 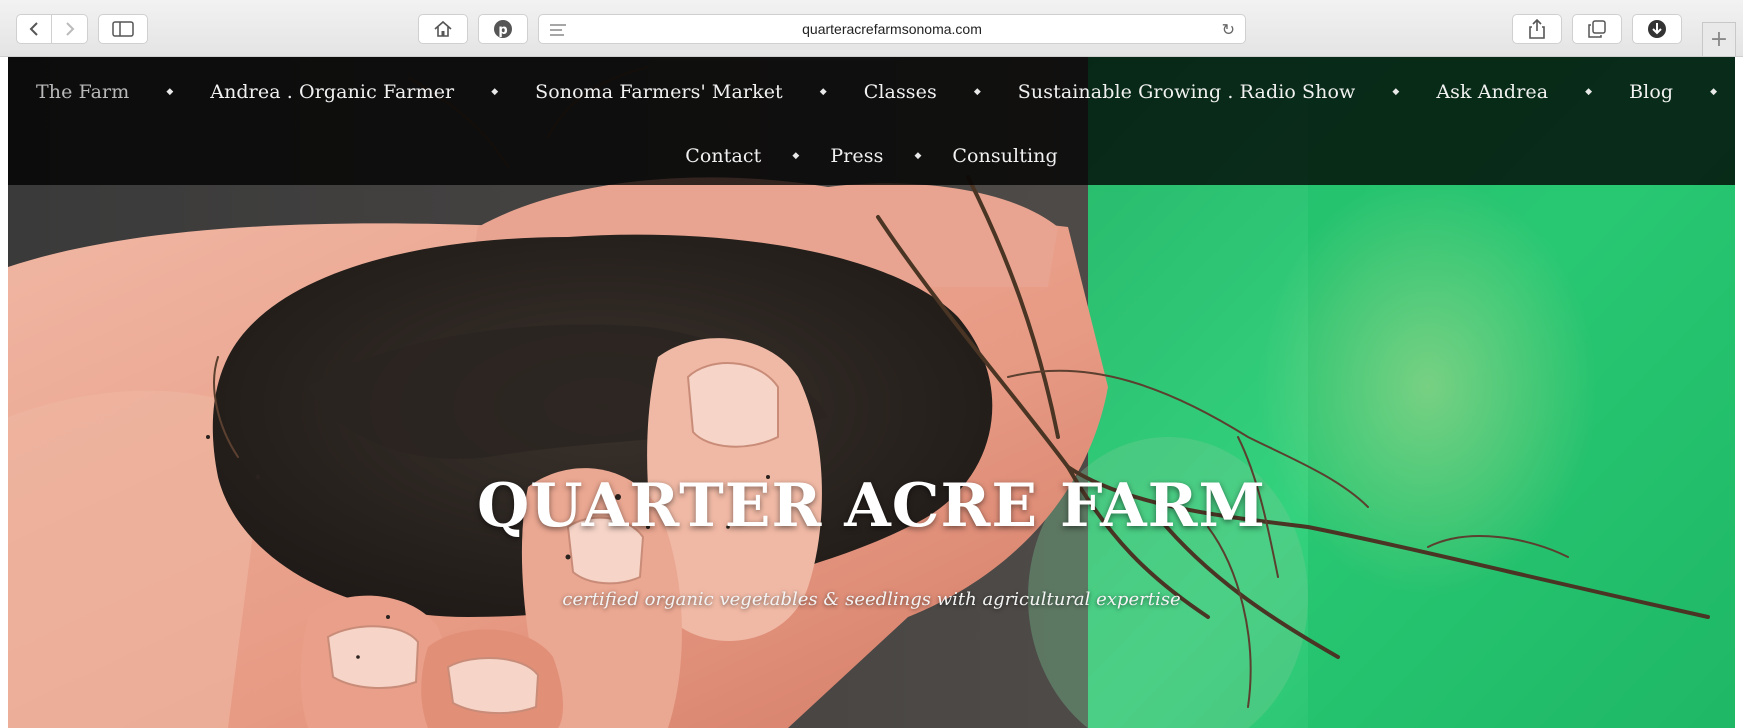 I want to click on pinterest-icon: p, so click(x=503, y=29).